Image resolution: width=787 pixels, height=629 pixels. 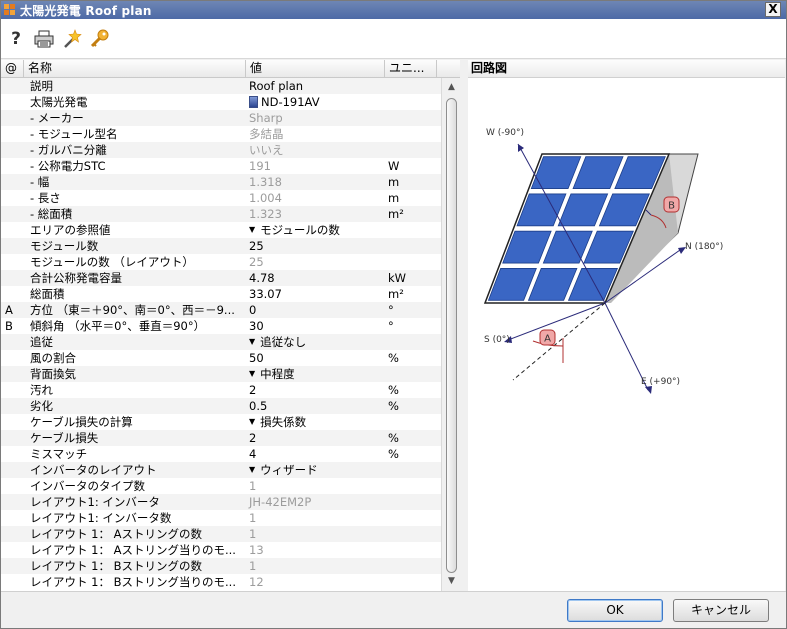 What do you see at coordinates (221, 230) in the screenshot?
I see `table-row: エリアの参照値 ▼ モジュールの数` at bounding box center [221, 230].